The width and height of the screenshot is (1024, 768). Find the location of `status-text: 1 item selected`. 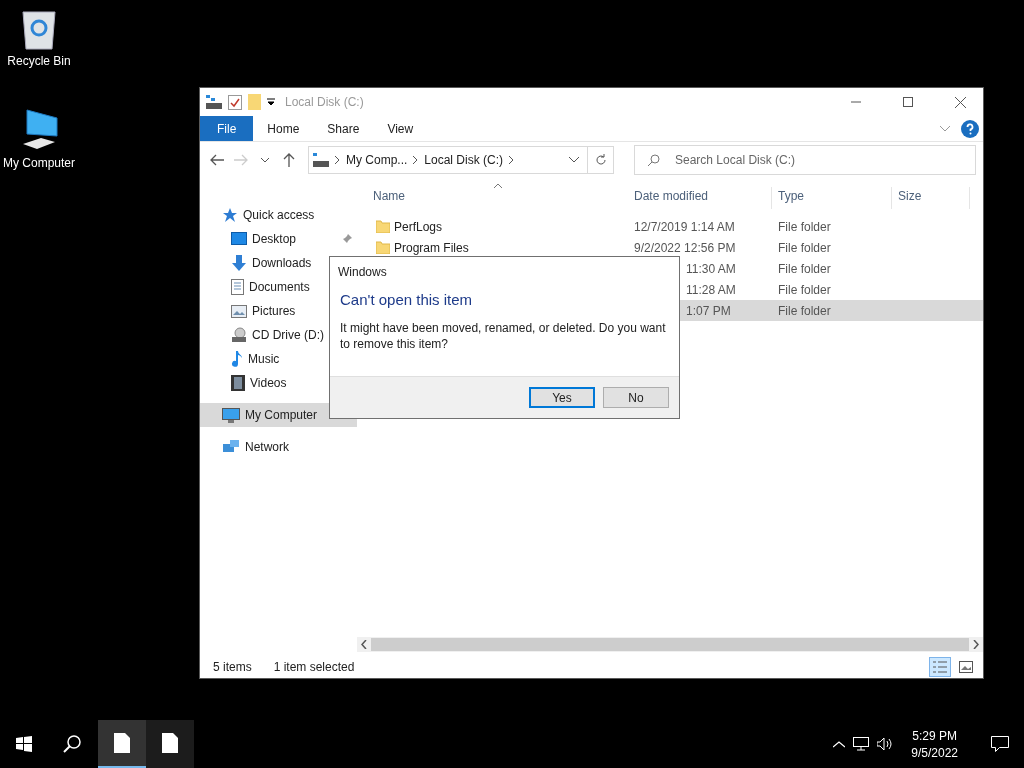

status-text: 1 item selected is located at coordinates (314, 667).